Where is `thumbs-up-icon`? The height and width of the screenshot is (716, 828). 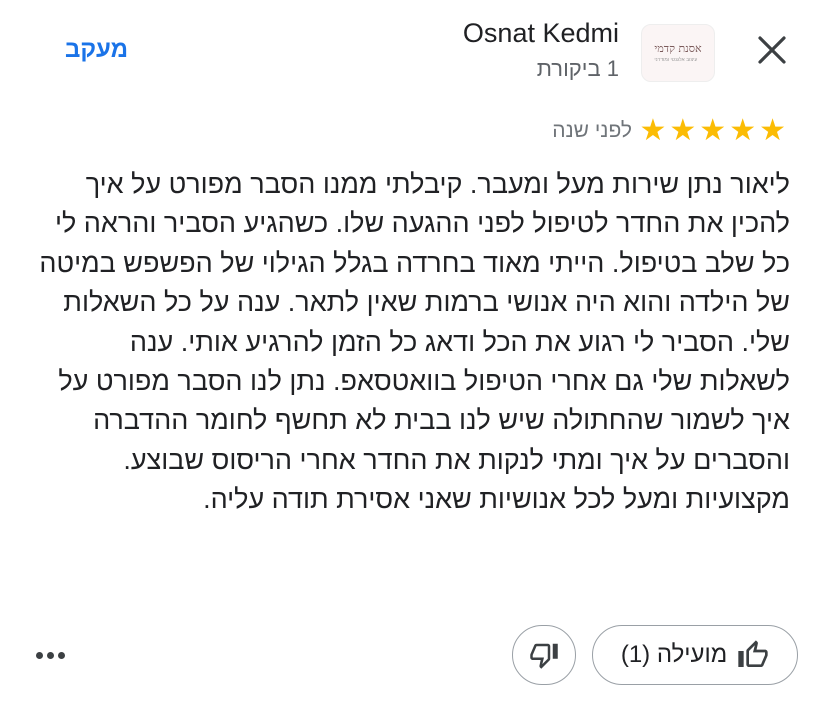
thumbs-up-icon is located at coordinates (753, 653).